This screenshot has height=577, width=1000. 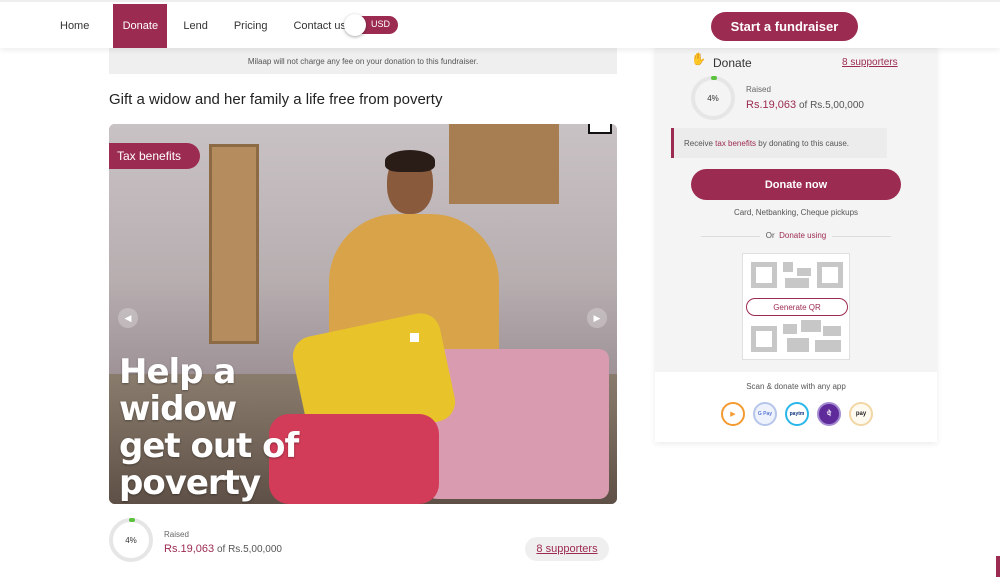 What do you see at coordinates (504, 164) in the screenshot?
I see `image-window` at bounding box center [504, 164].